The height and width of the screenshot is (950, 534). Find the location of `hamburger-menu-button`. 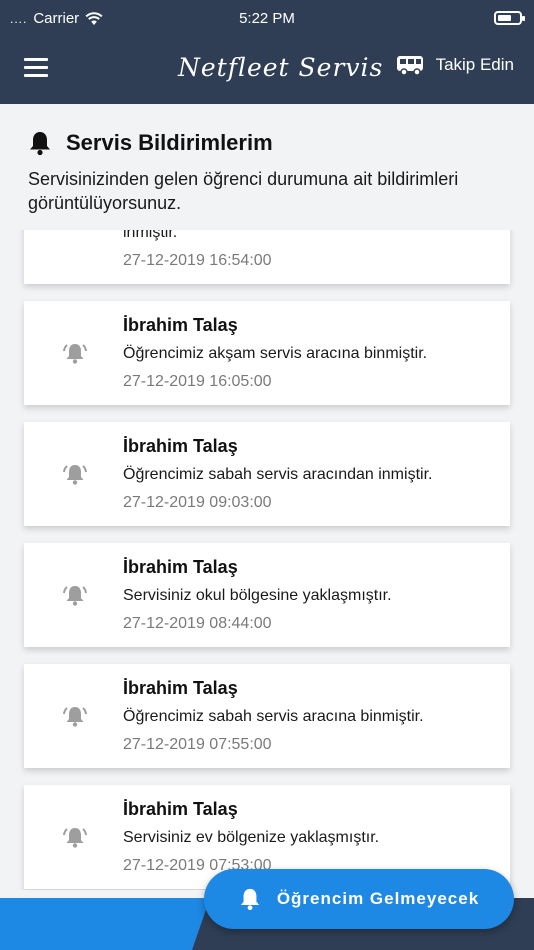

hamburger-menu-button is located at coordinates (37, 68).